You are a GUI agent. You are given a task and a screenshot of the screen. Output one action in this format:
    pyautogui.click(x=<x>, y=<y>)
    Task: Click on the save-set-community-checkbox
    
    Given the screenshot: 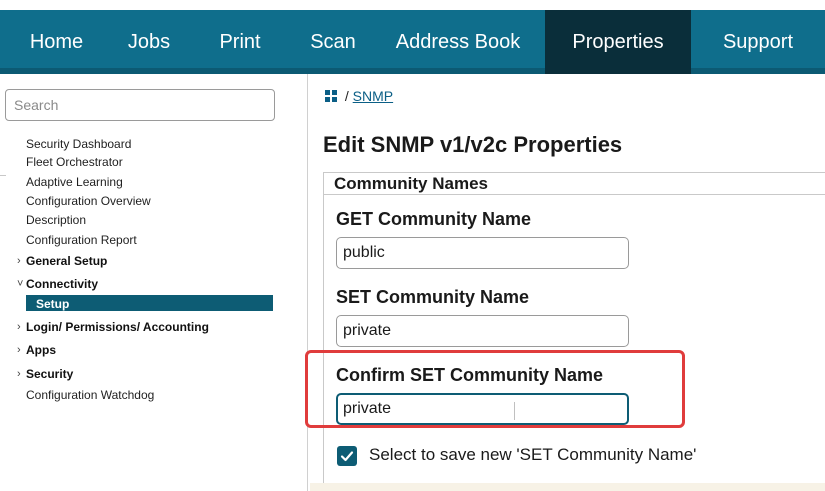 What is the action you would take?
    pyautogui.click(x=347, y=456)
    